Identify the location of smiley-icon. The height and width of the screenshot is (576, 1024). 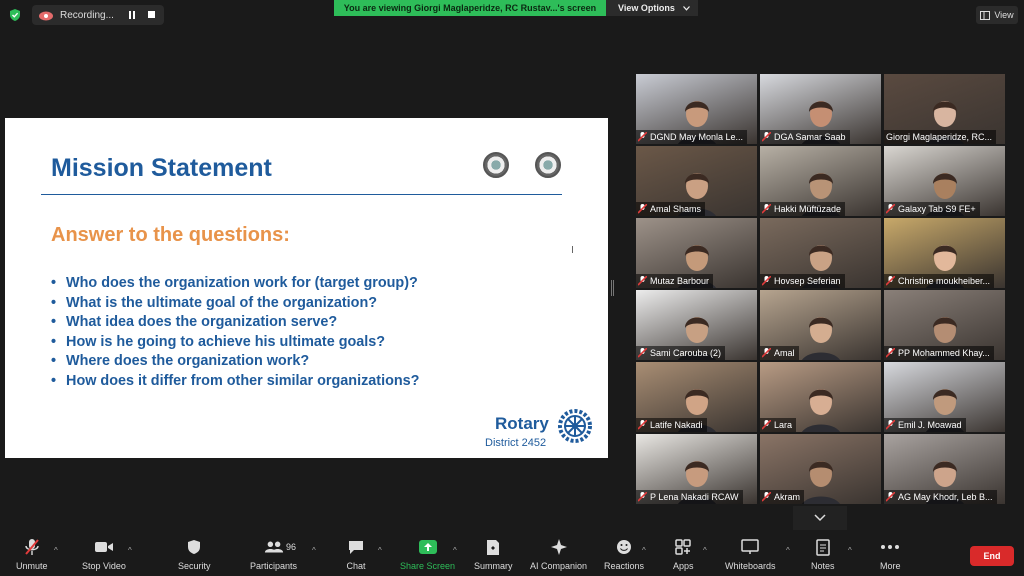
(624, 547).